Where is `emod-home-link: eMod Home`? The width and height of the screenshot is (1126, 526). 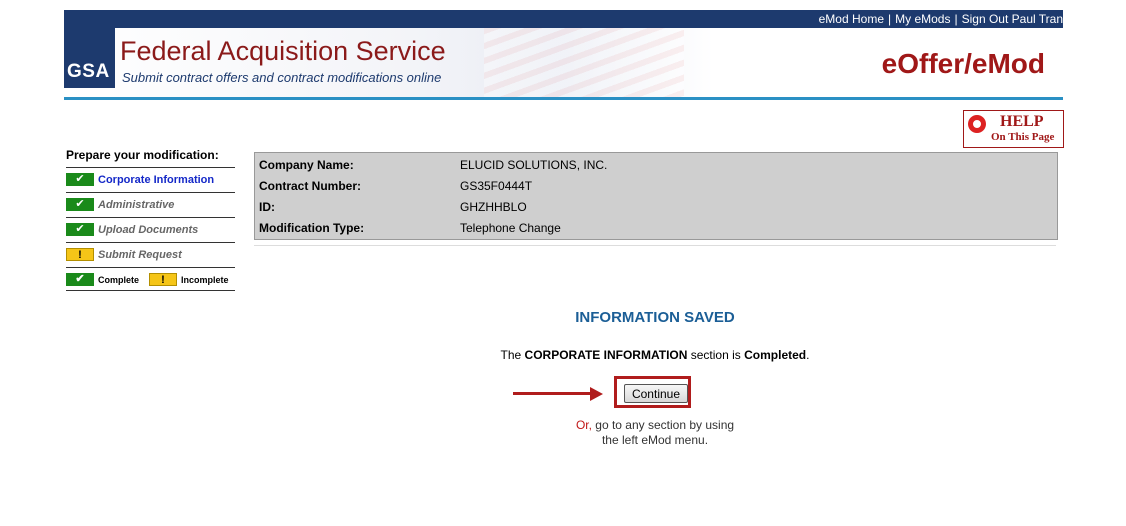
emod-home-link: eMod Home is located at coordinates (851, 19).